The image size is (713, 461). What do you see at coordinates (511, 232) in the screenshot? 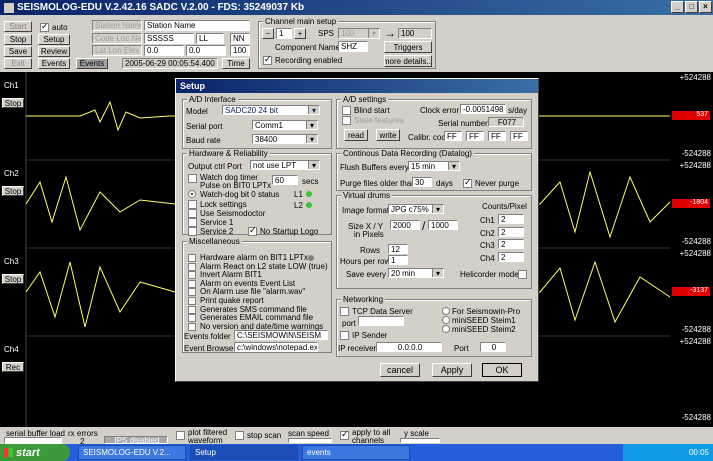
I see `counts-ch2-field: 2` at bounding box center [511, 232].